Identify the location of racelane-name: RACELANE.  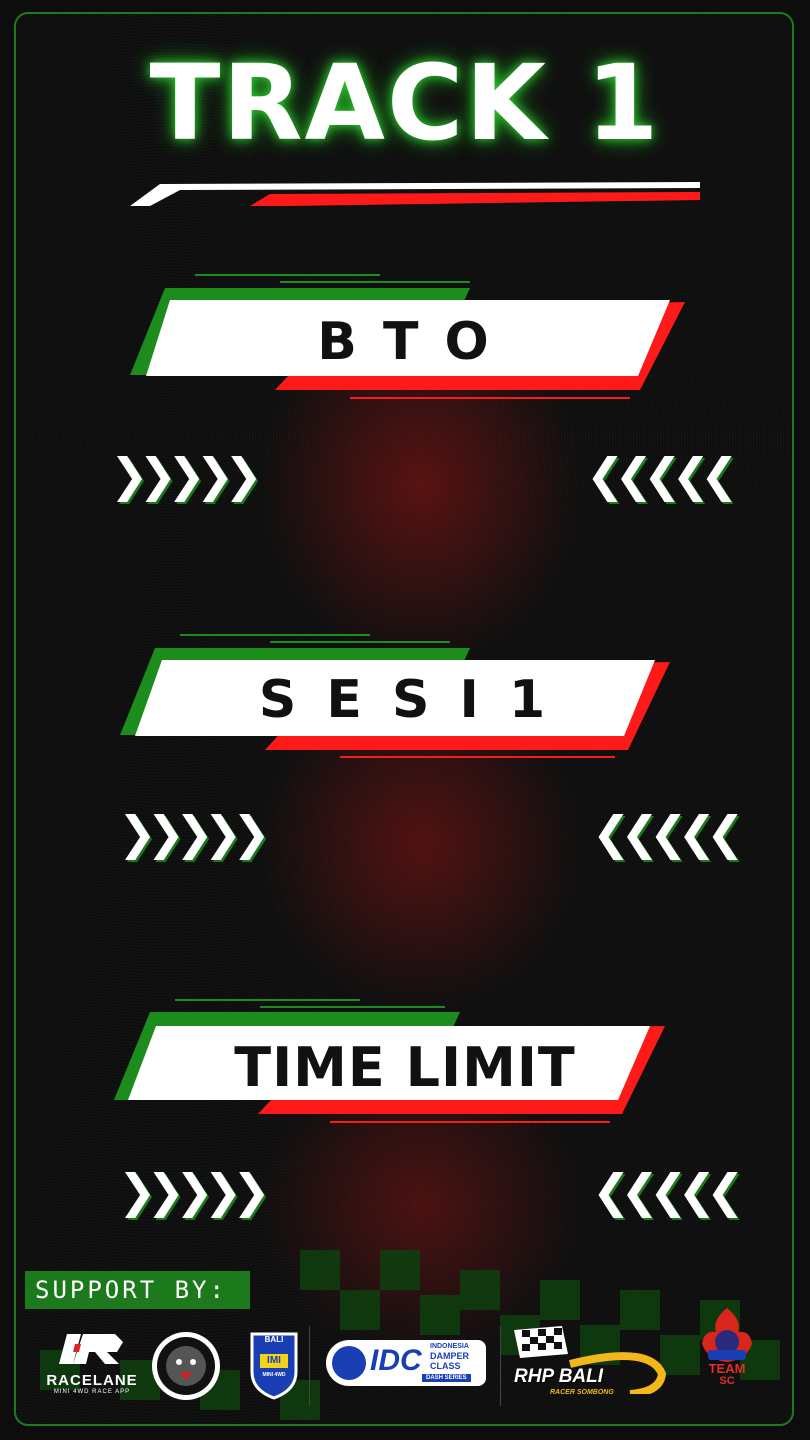
(92, 1380).